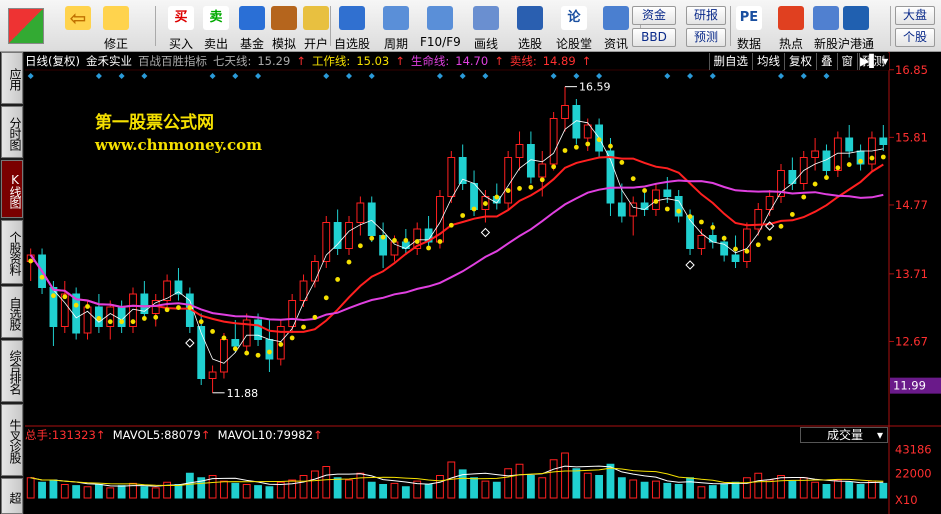  I want to click on pin-icon: ▶▌ ▾, so click(874, 61).